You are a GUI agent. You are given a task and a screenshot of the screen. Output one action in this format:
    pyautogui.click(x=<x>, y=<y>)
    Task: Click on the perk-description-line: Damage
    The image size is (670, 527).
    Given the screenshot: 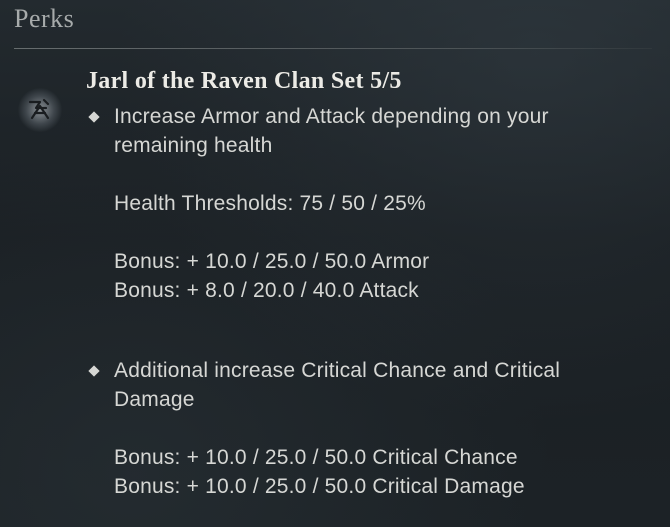 What is the action you would take?
    pyautogui.click(x=154, y=399)
    